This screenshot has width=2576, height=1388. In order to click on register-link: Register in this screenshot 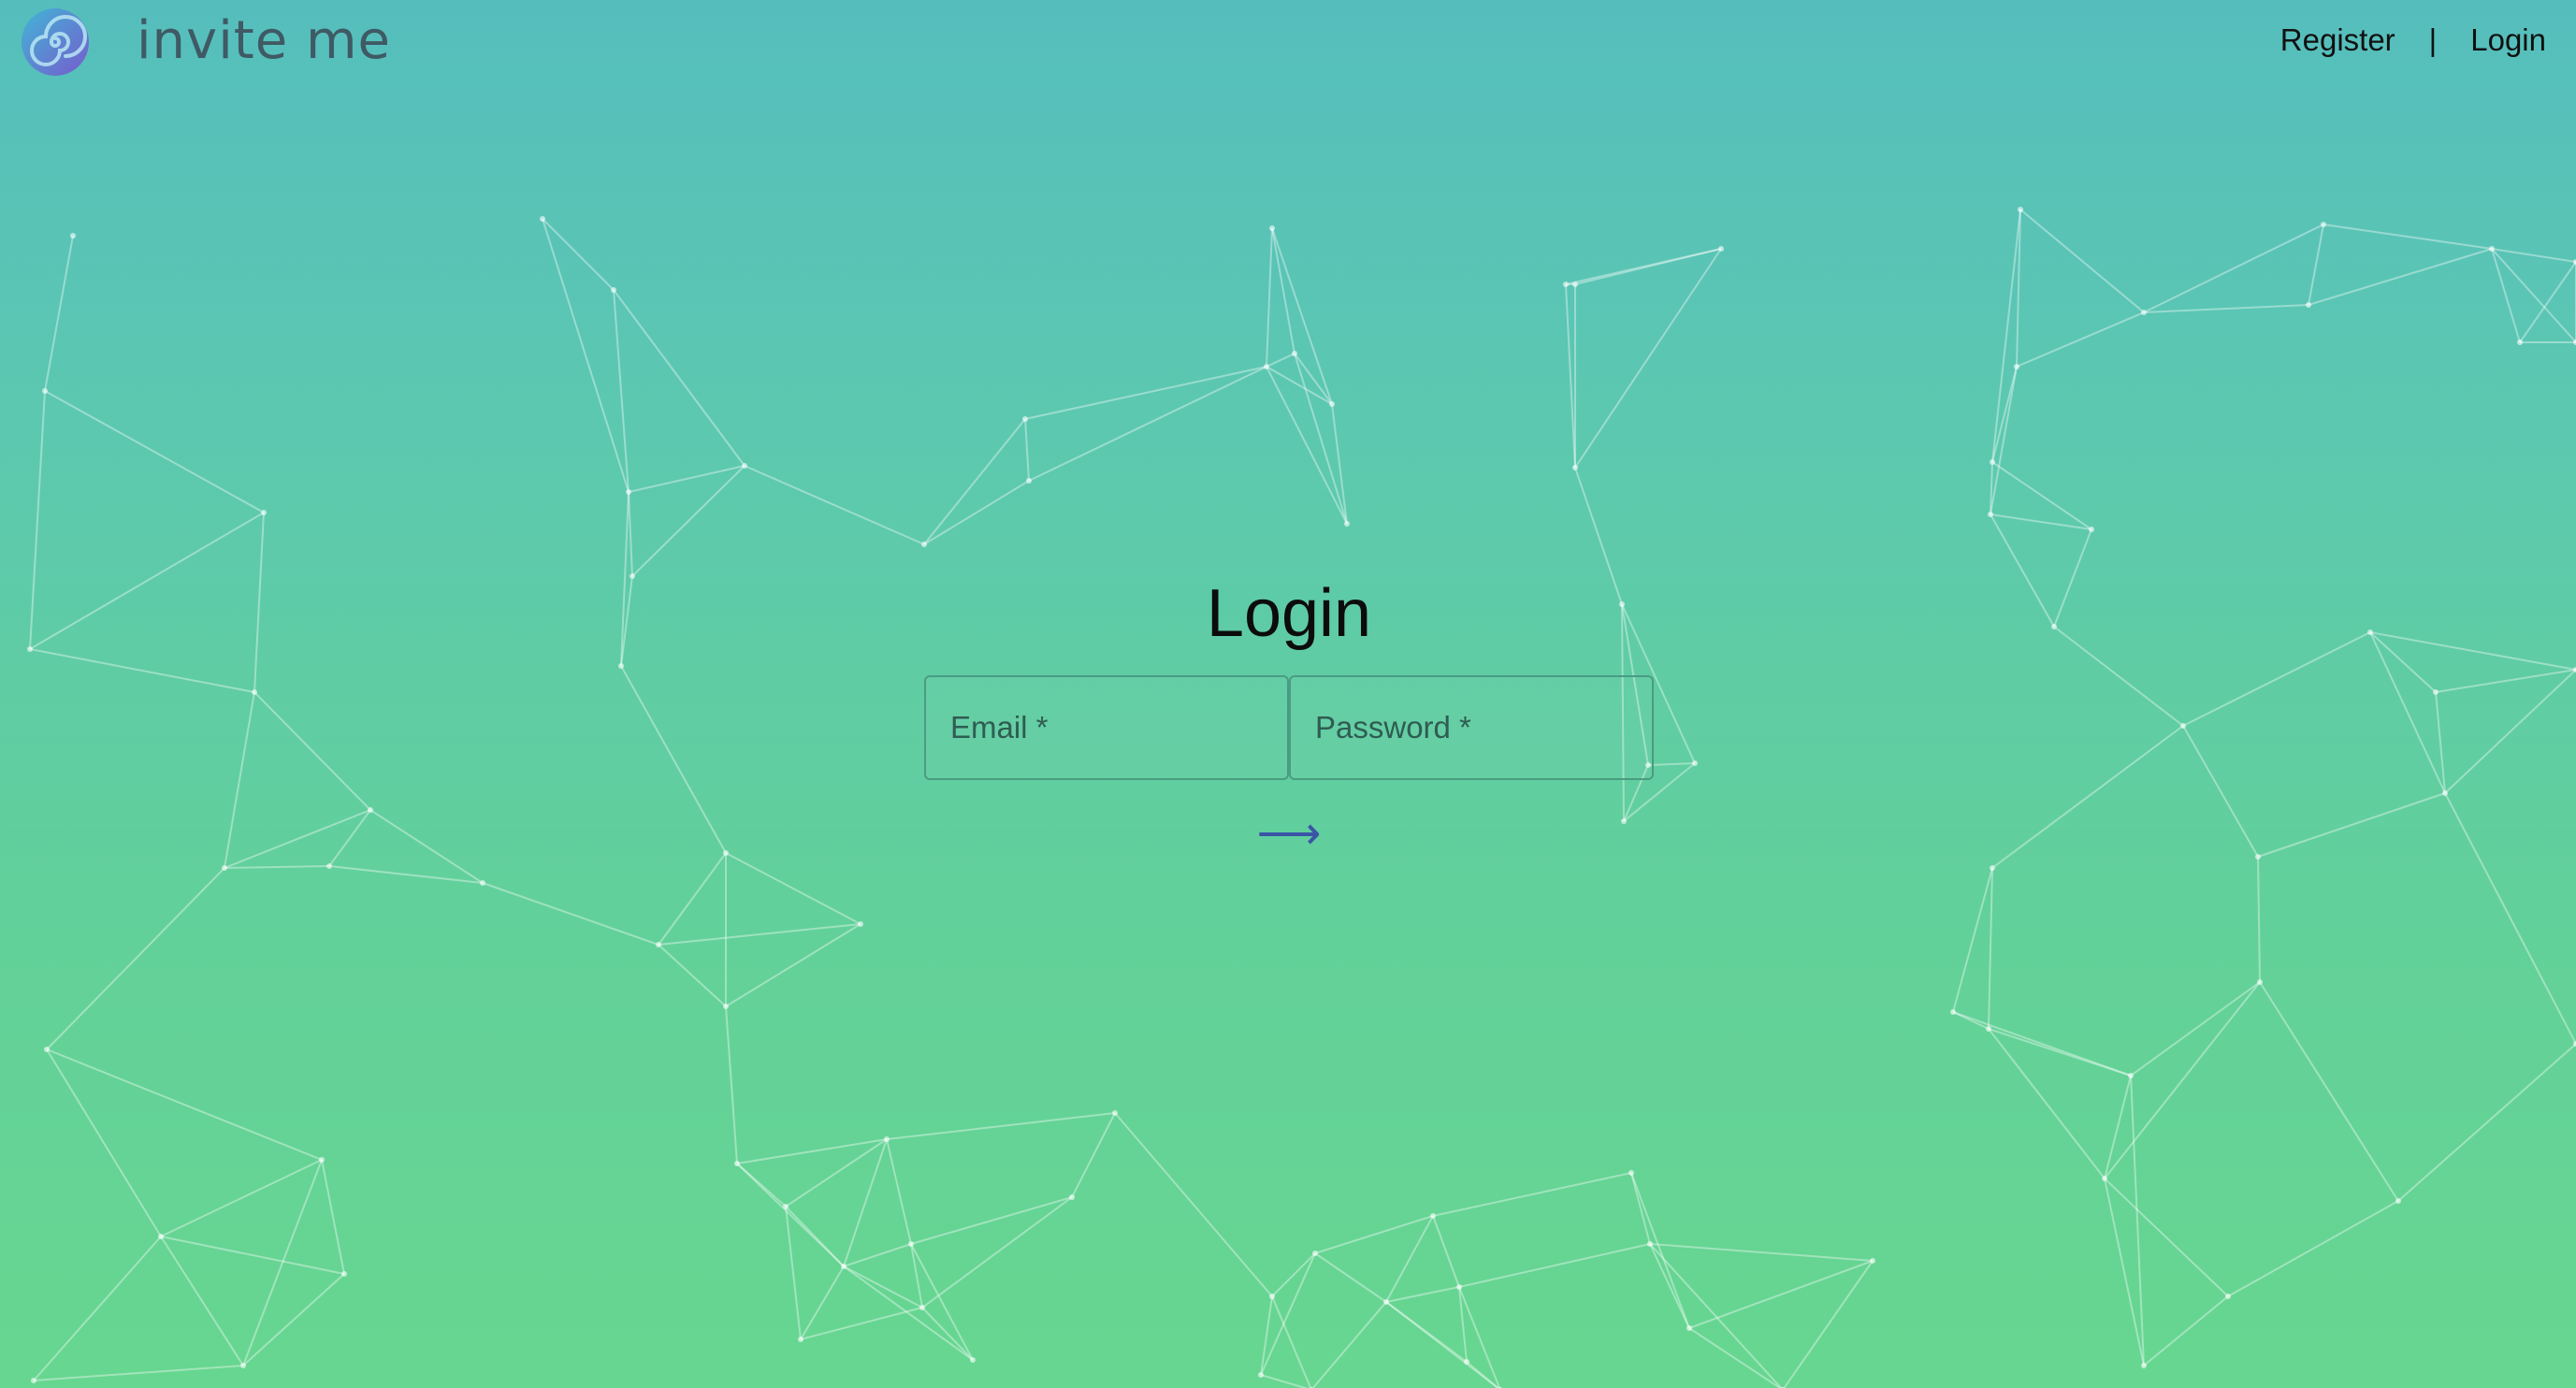, I will do `click(2337, 41)`.